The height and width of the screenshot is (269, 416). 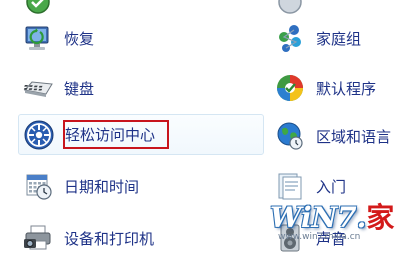 I want to click on default-programs-label: 默认程序, so click(x=346, y=88).